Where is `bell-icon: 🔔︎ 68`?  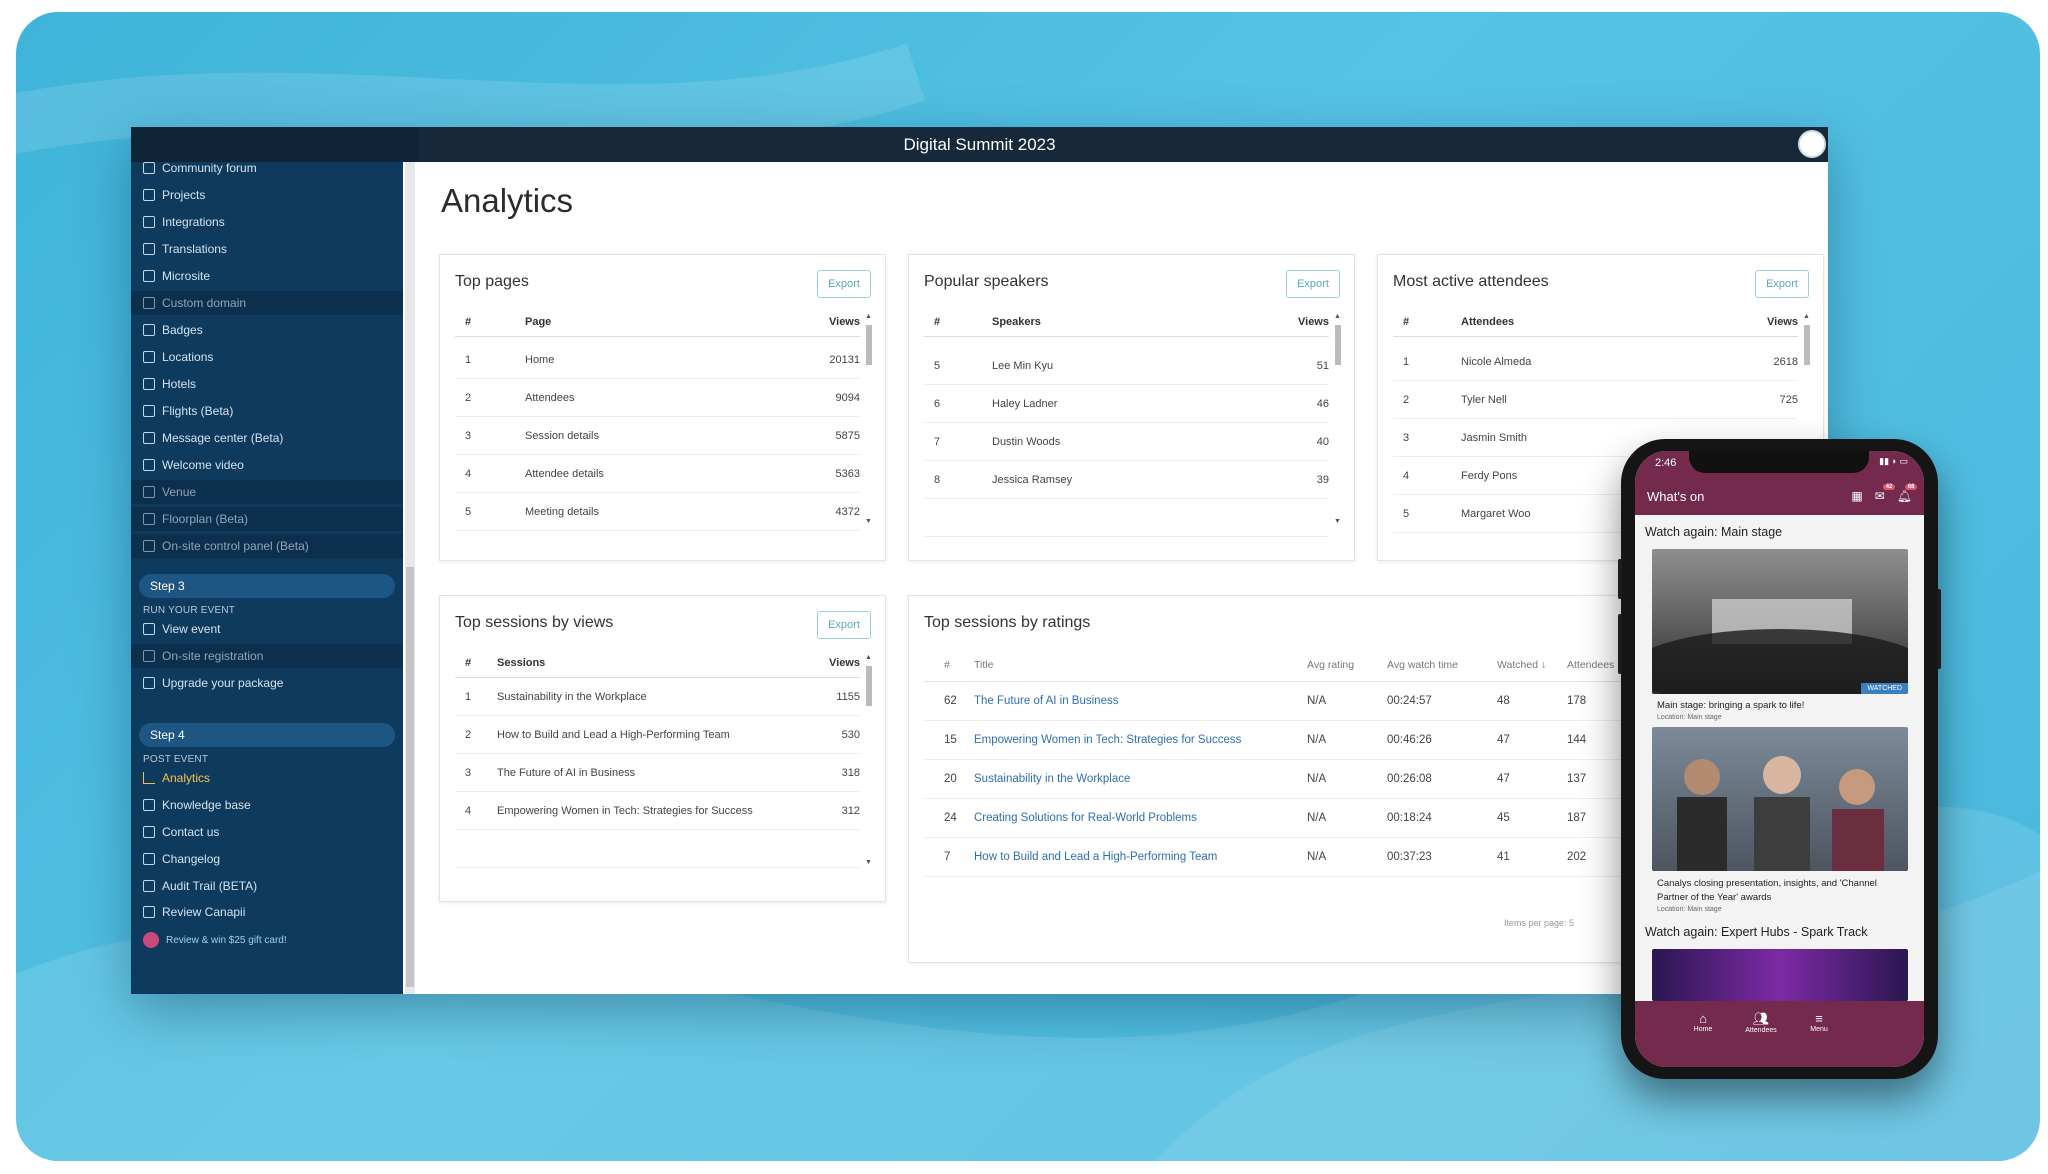 bell-icon: 🔔︎ 68 is located at coordinates (1907, 493).